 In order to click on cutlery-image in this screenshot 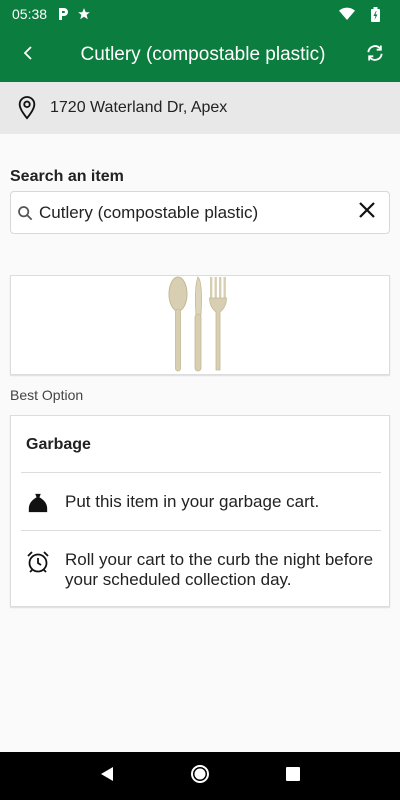, I will do `click(200, 325)`.